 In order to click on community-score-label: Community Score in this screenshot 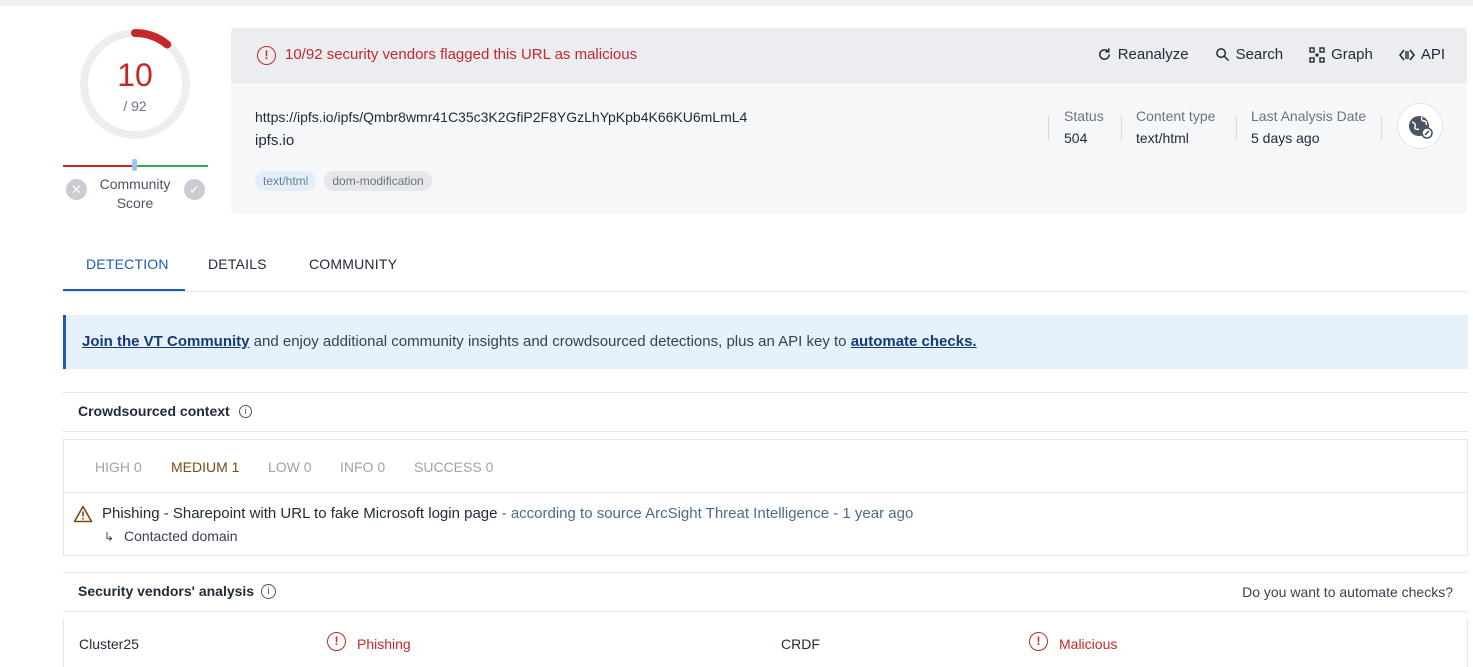, I will do `click(135, 193)`.